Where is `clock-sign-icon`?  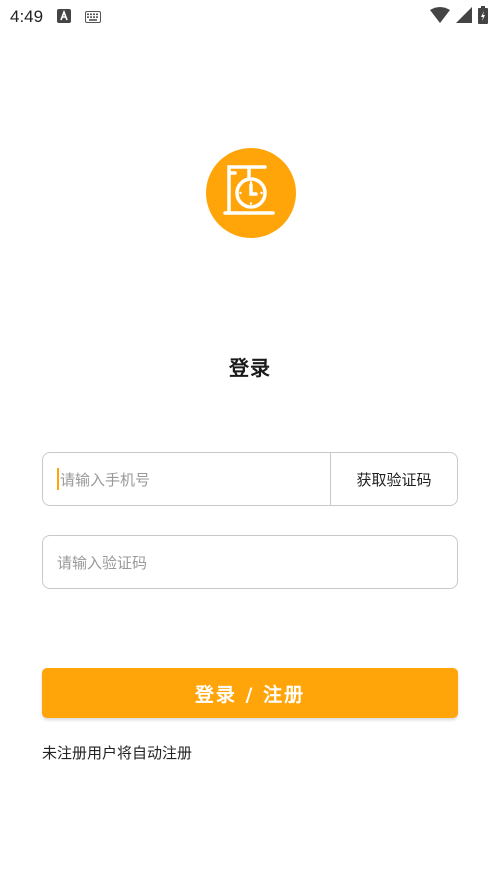
clock-sign-icon is located at coordinates (251, 193).